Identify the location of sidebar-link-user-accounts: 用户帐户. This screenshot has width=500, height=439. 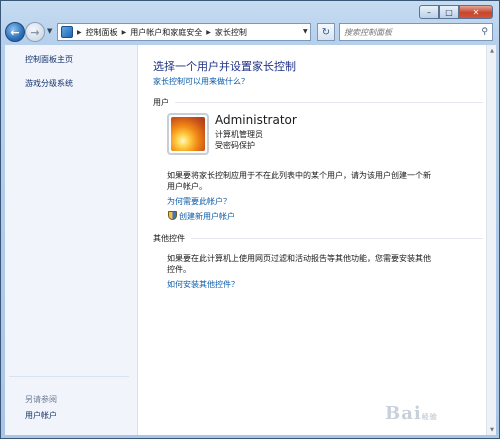
(41, 415).